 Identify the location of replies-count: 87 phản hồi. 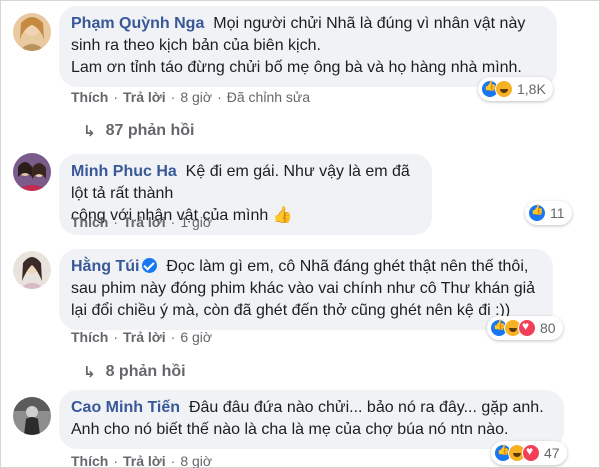
(150, 130).